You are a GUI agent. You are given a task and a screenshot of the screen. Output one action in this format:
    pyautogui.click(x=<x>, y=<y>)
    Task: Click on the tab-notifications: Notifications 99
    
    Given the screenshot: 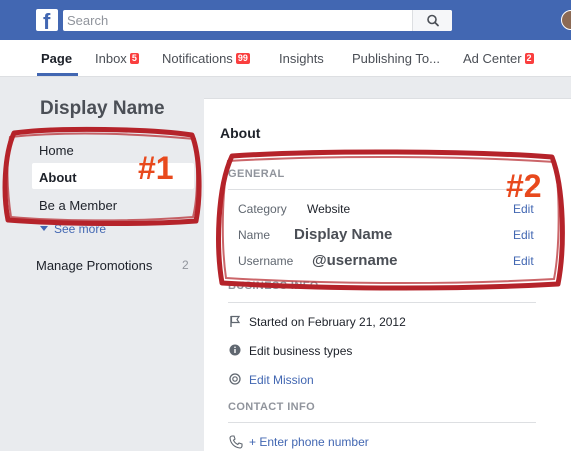 What is the action you would take?
    pyautogui.click(x=206, y=58)
    